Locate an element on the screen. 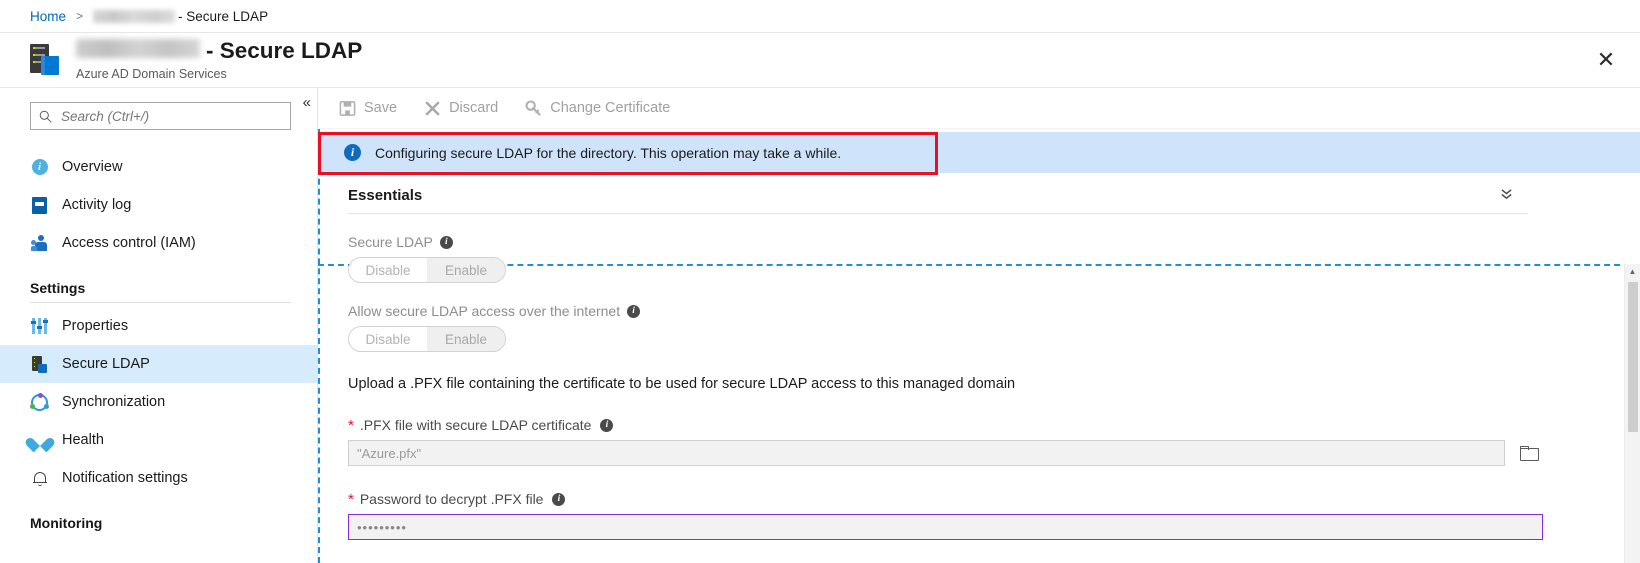 This screenshot has height=563, width=1640. change-certificate-button-label: Change Certificate is located at coordinates (610, 108).